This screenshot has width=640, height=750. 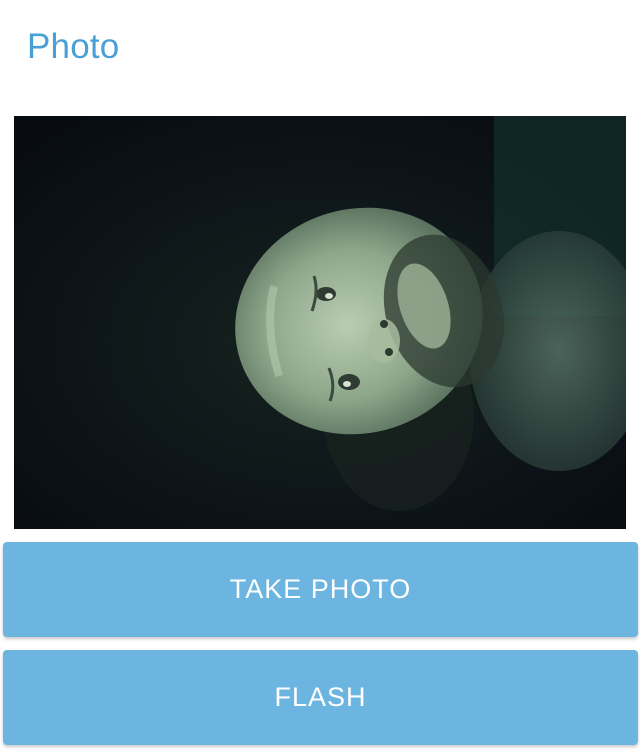 I want to click on take-photo-button: TAKE PHOTO, so click(x=320, y=589).